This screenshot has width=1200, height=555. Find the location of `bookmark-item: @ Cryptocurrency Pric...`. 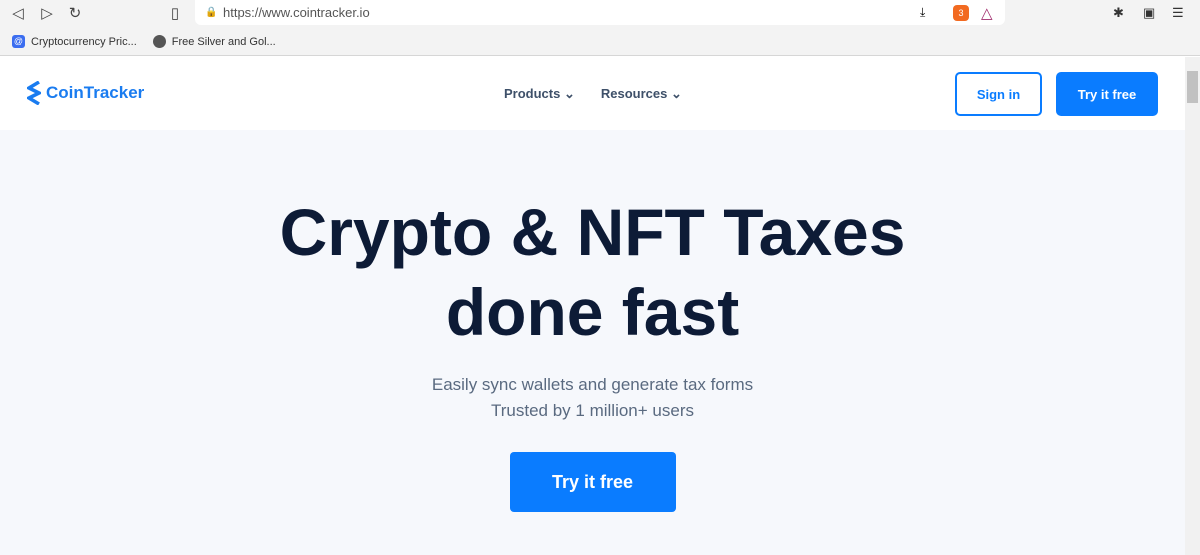

bookmark-item: @ Cryptocurrency Pric... is located at coordinates (74, 41).